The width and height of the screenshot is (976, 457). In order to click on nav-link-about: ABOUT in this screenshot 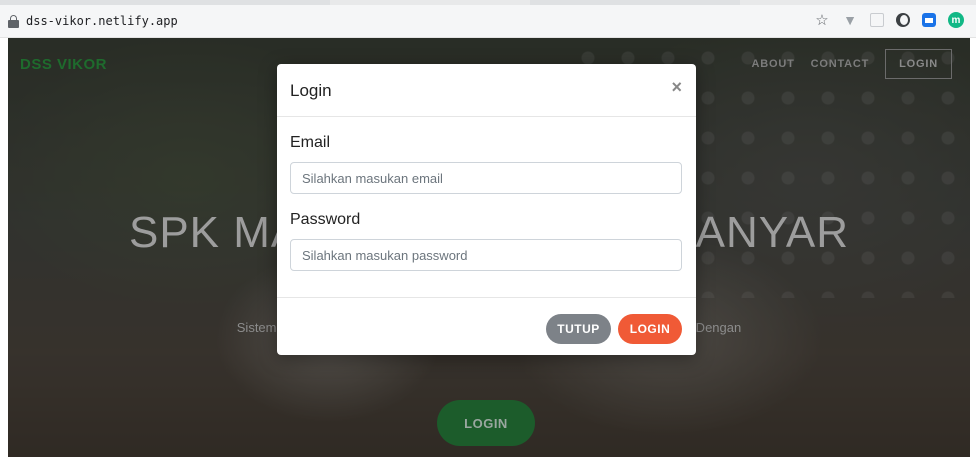, I will do `click(772, 64)`.